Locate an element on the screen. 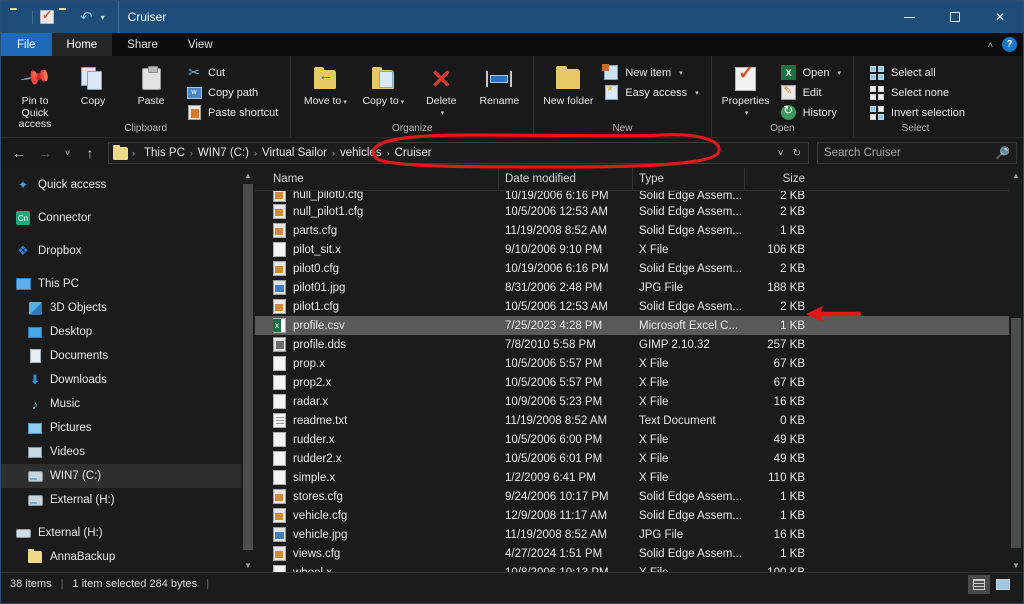 The image size is (1024, 604). sidebar-item-music: ♪ Music is located at coordinates (121, 404).